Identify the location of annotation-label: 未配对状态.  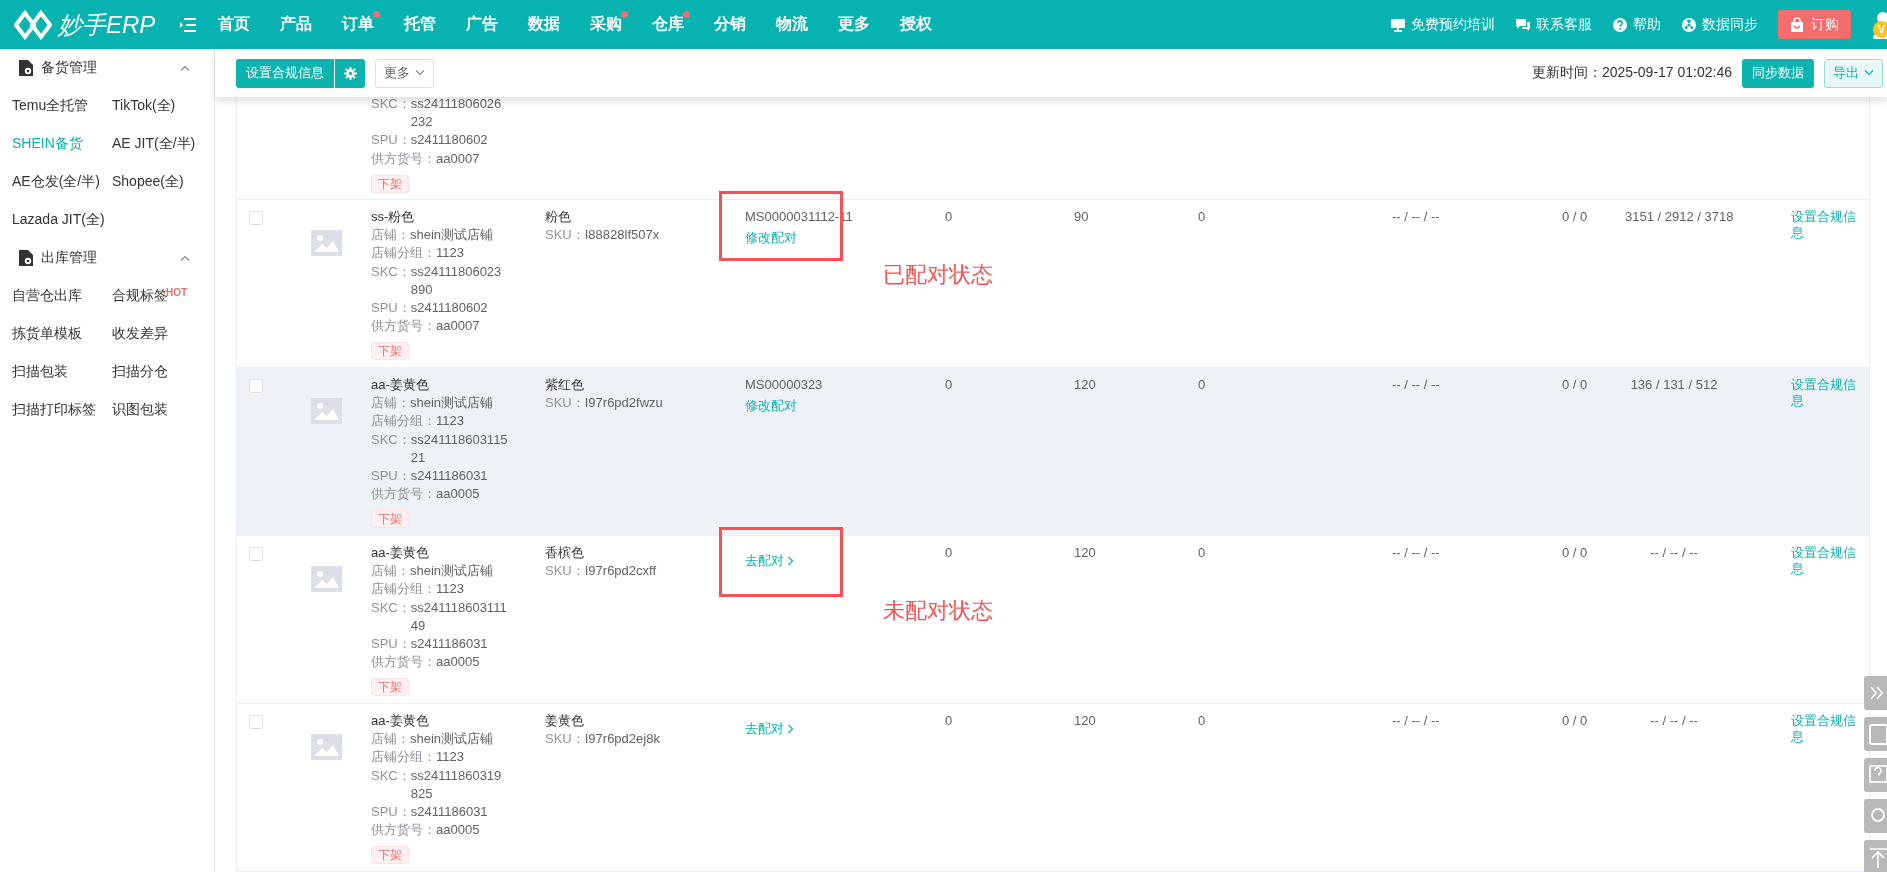
(938, 611).